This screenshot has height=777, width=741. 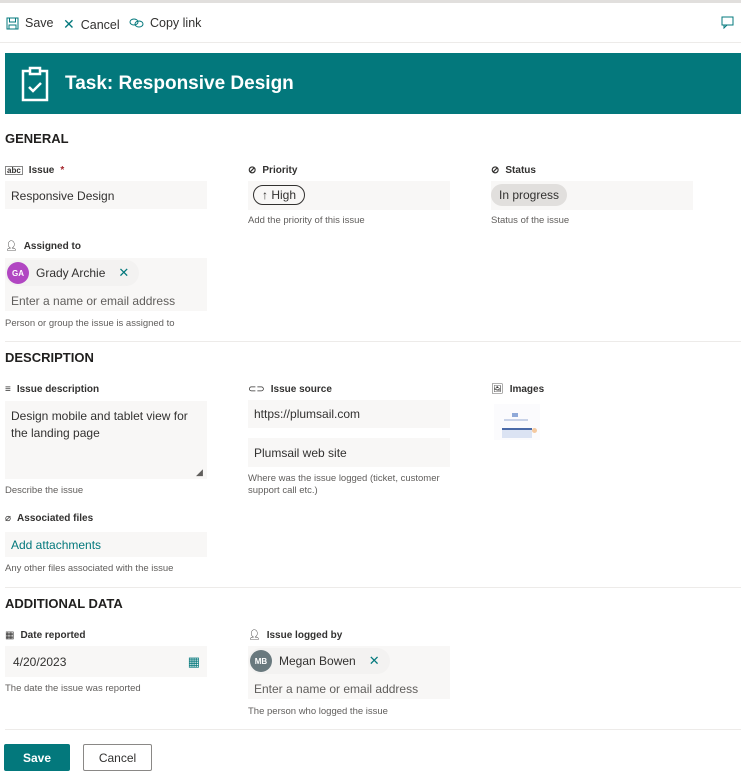 What do you see at coordinates (117, 757) in the screenshot?
I see `cancel-button: Cancel` at bounding box center [117, 757].